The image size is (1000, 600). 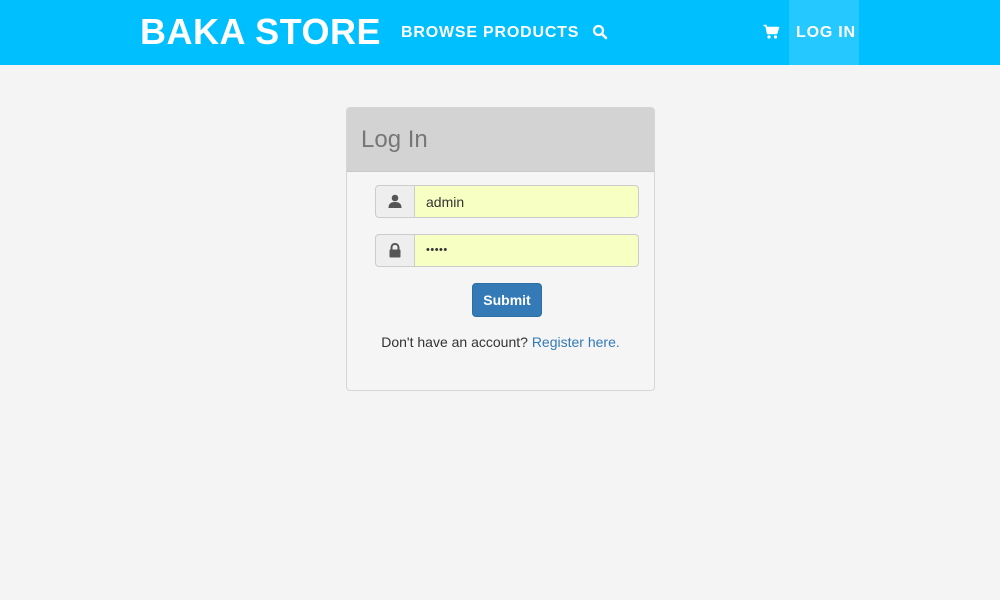 I want to click on register-link: Register here., so click(x=576, y=342).